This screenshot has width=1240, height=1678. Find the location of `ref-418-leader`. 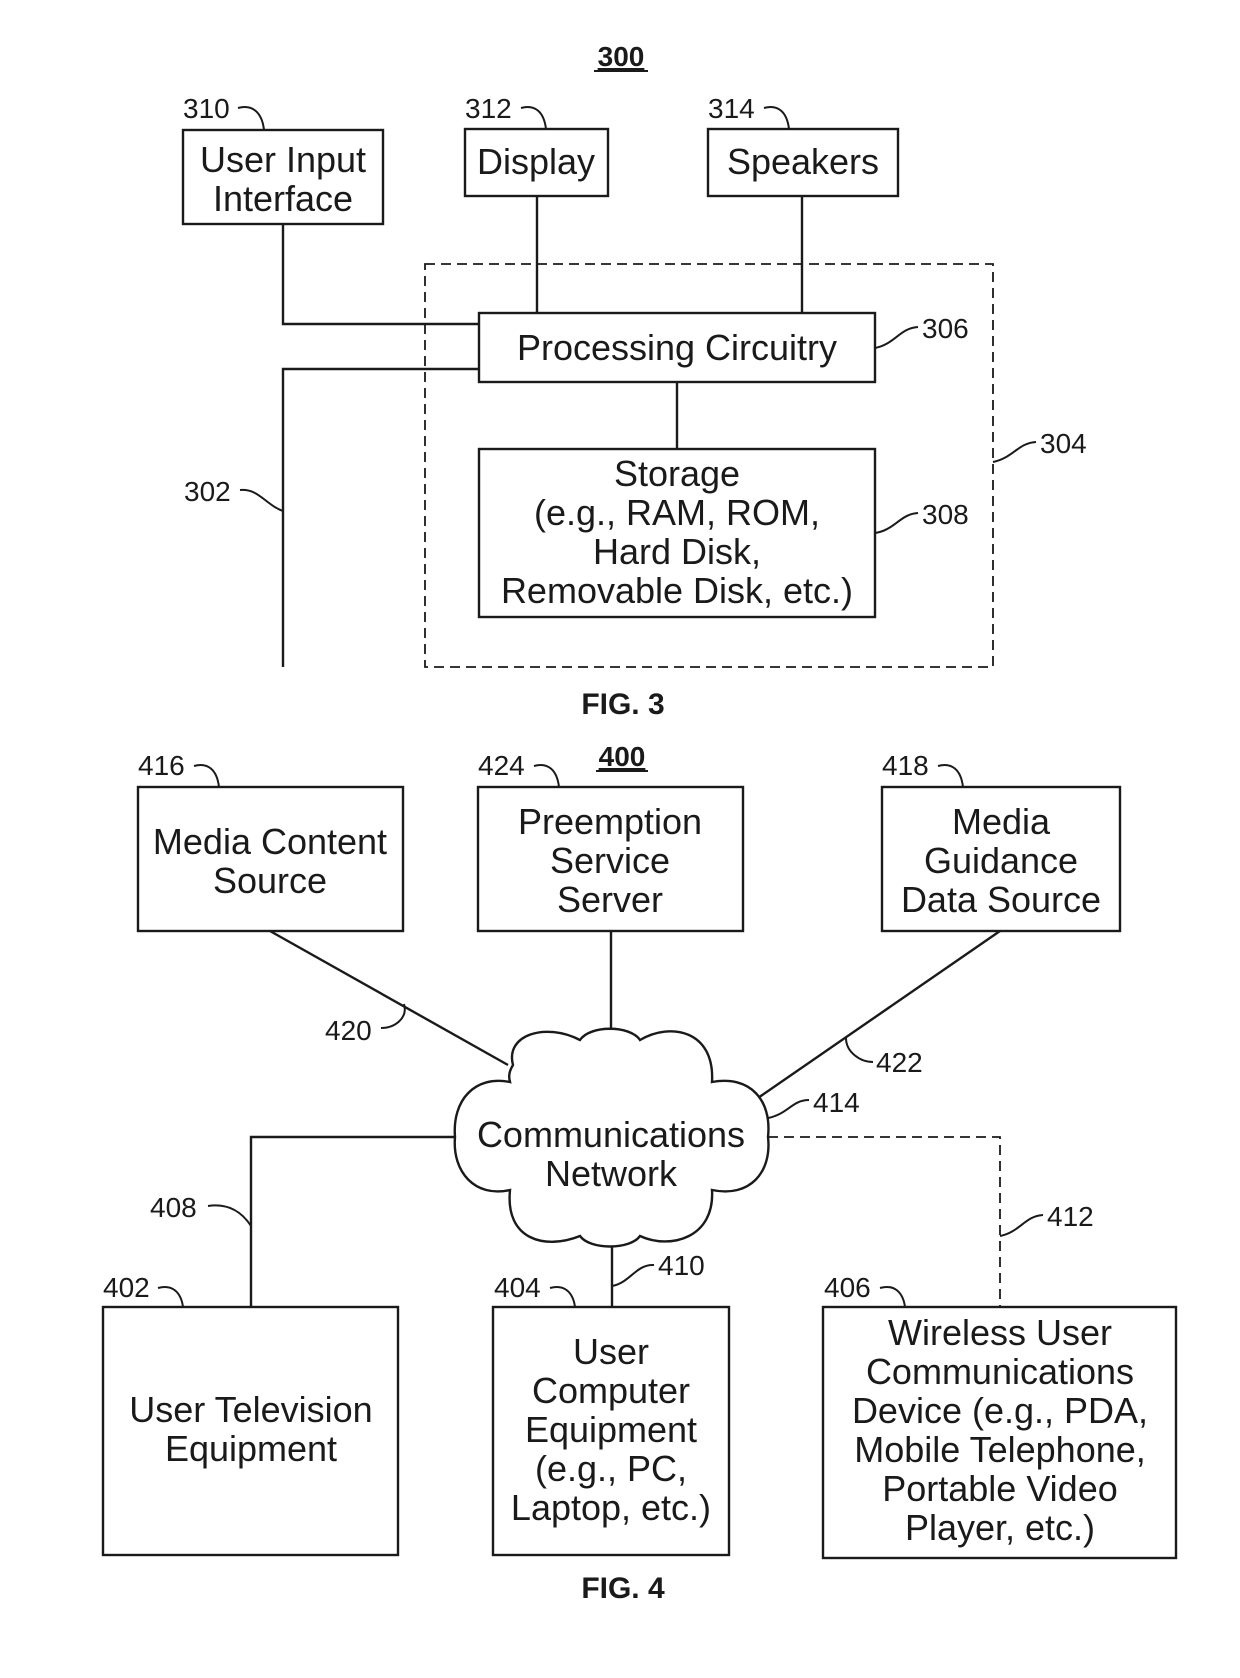

ref-418-leader is located at coordinates (950, 776).